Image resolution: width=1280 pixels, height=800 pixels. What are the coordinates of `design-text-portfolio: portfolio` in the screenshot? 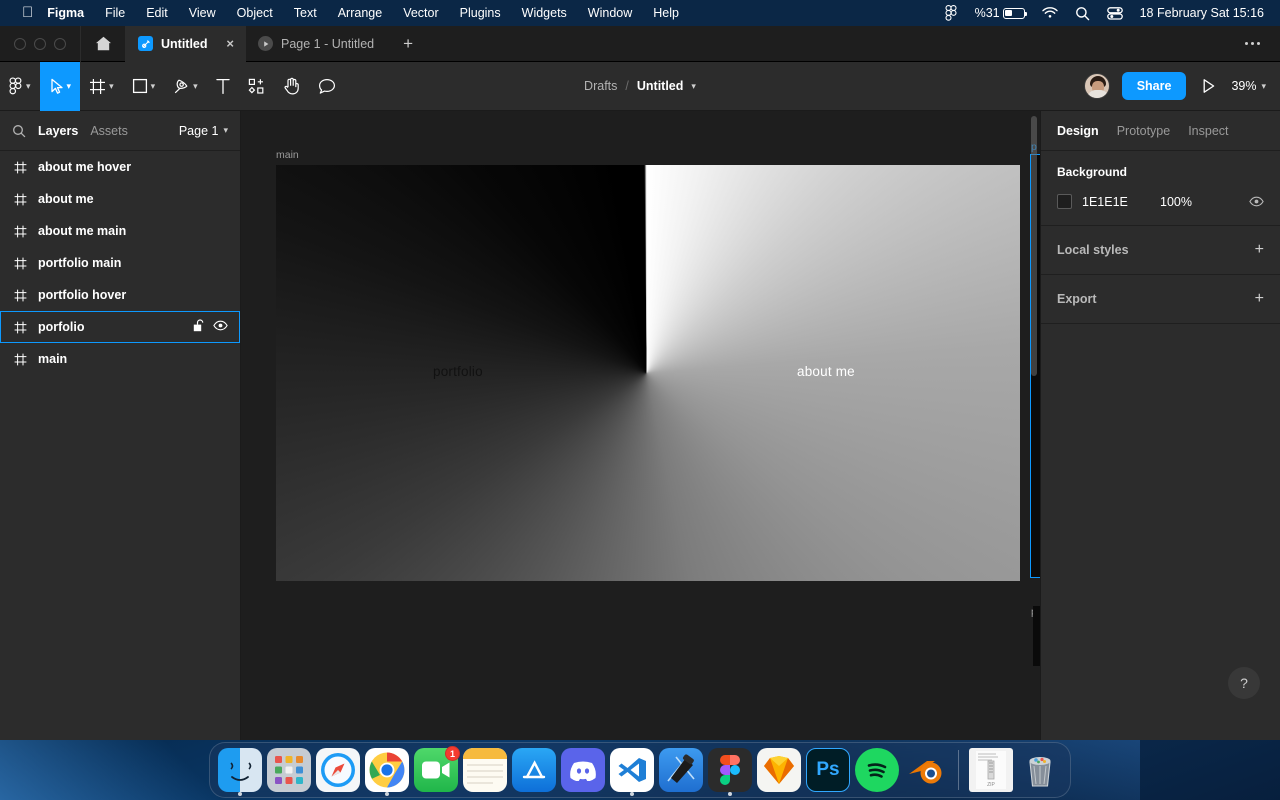 It's located at (458, 371).